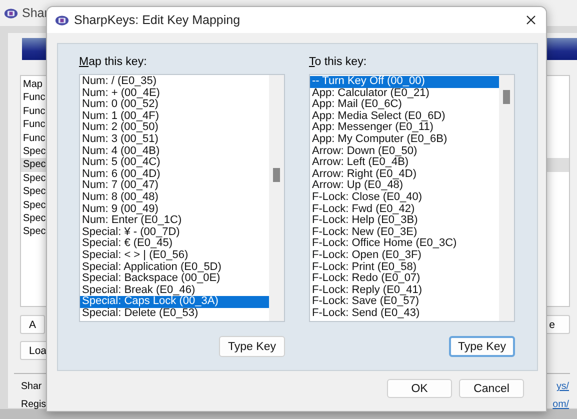 This screenshot has width=577, height=419. What do you see at coordinates (404, 256) in the screenshot?
I see `key-item: F-Lock: Open (E0_3F)` at bounding box center [404, 256].